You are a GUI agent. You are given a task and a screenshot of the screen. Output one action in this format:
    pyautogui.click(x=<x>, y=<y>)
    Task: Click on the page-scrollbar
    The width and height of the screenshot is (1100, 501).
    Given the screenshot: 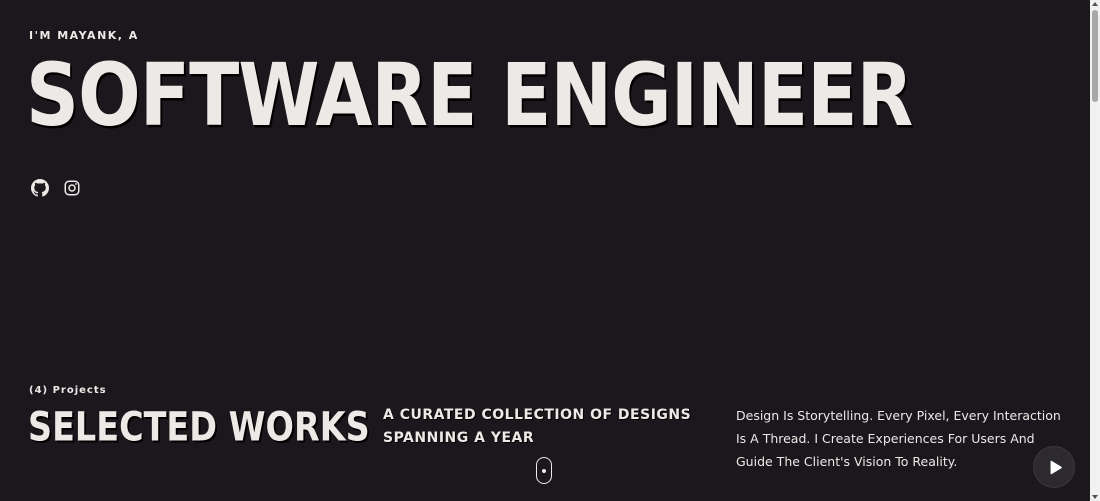 What is the action you would take?
    pyautogui.click(x=1095, y=250)
    